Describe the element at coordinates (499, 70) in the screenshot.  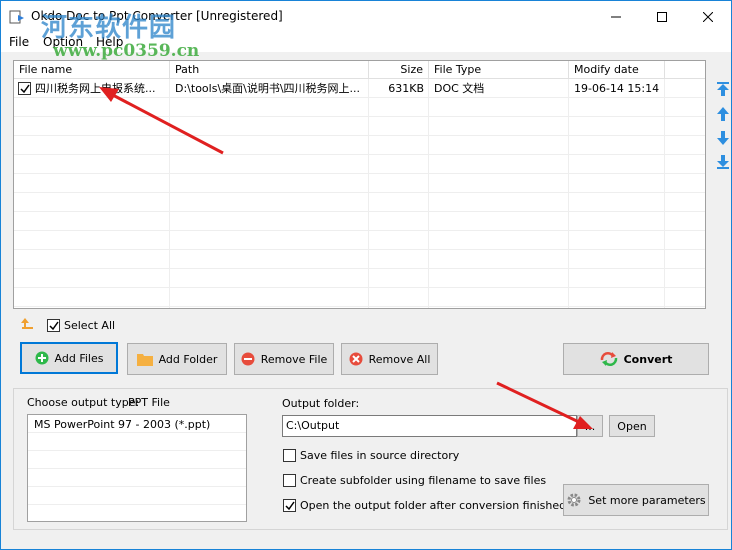
I see `column-header-type: File Type` at that location.